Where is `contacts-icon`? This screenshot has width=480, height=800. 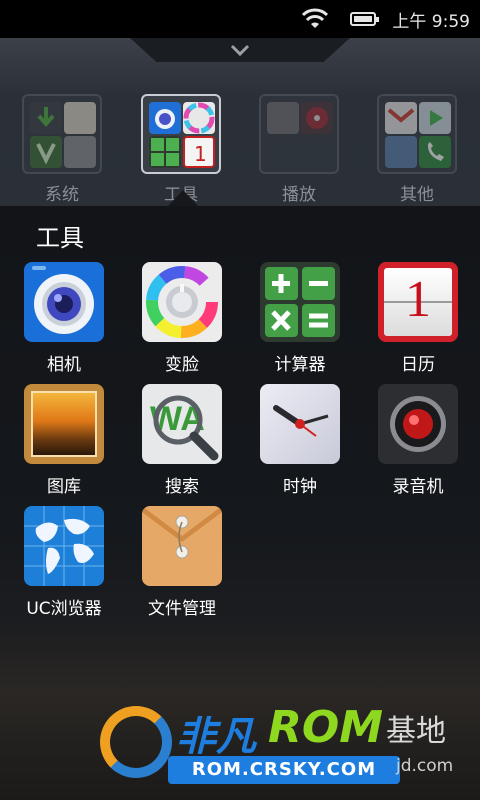 contacts-icon is located at coordinates (401, 152).